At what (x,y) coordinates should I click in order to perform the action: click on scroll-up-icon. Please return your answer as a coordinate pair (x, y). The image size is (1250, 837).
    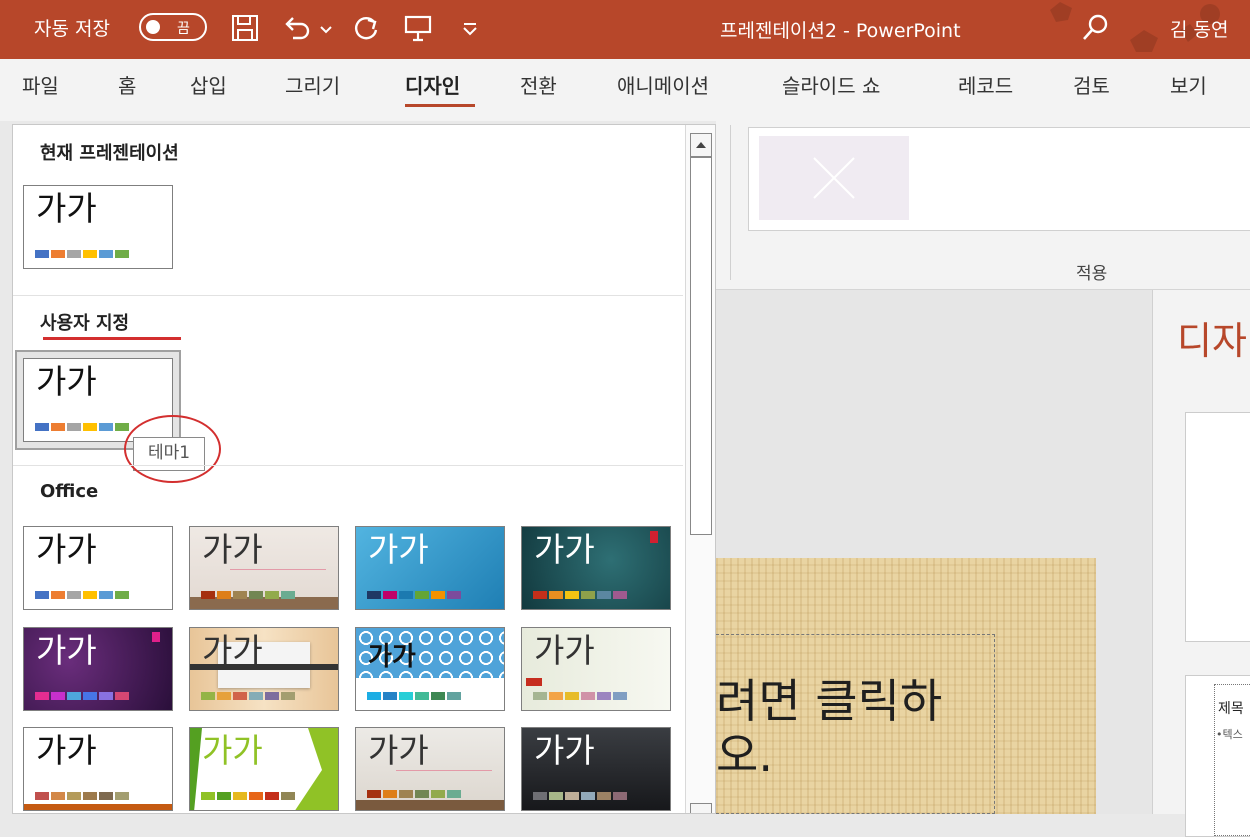
    Looking at the image, I should click on (701, 145).